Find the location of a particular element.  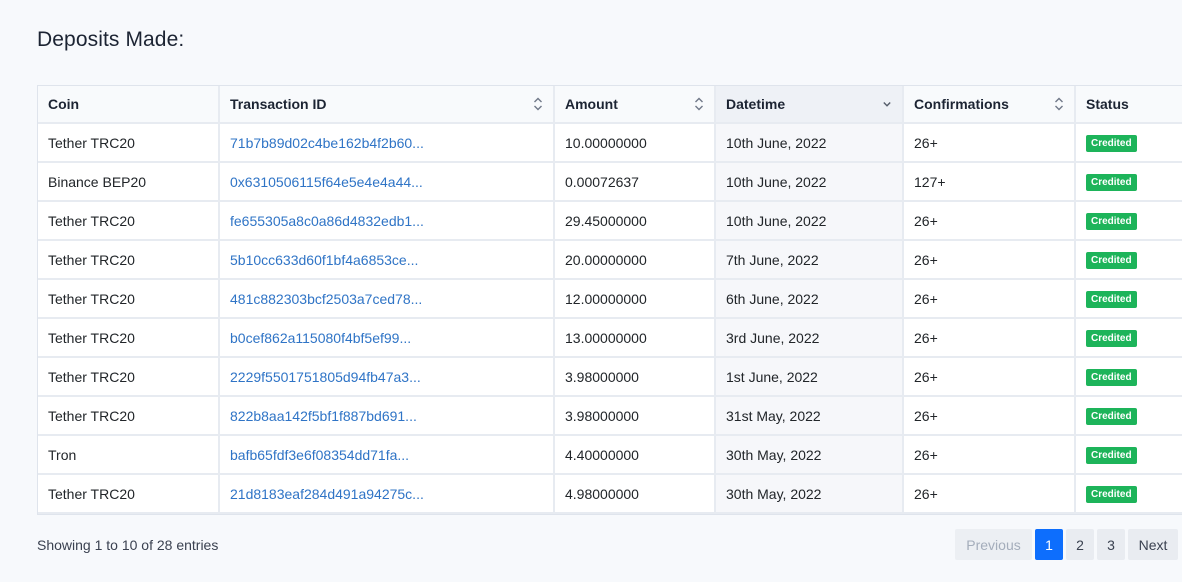

column-header-status: Status is located at coordinates (1128, 105).